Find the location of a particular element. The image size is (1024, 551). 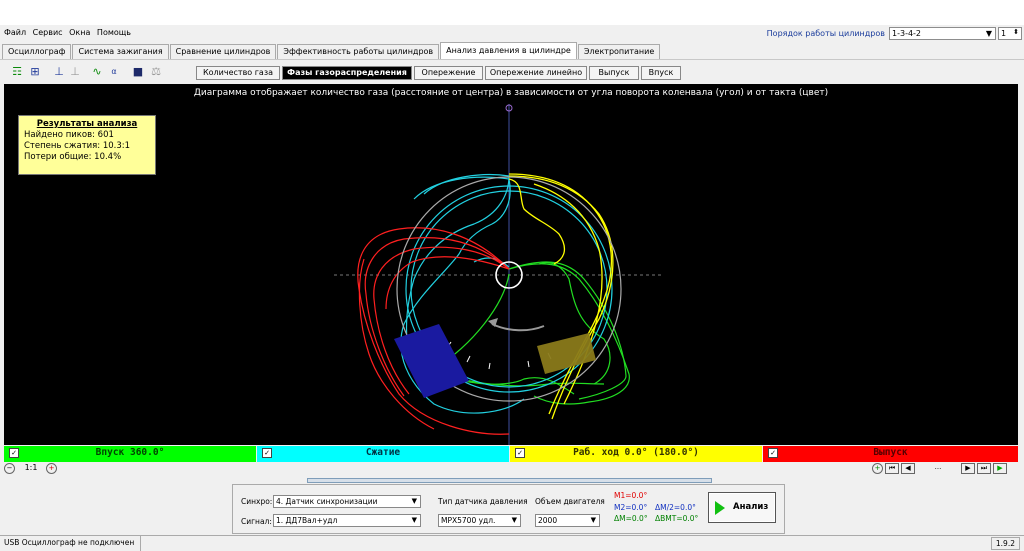

legend-compression-label: Сжатие is located at coordinates (383, 452).